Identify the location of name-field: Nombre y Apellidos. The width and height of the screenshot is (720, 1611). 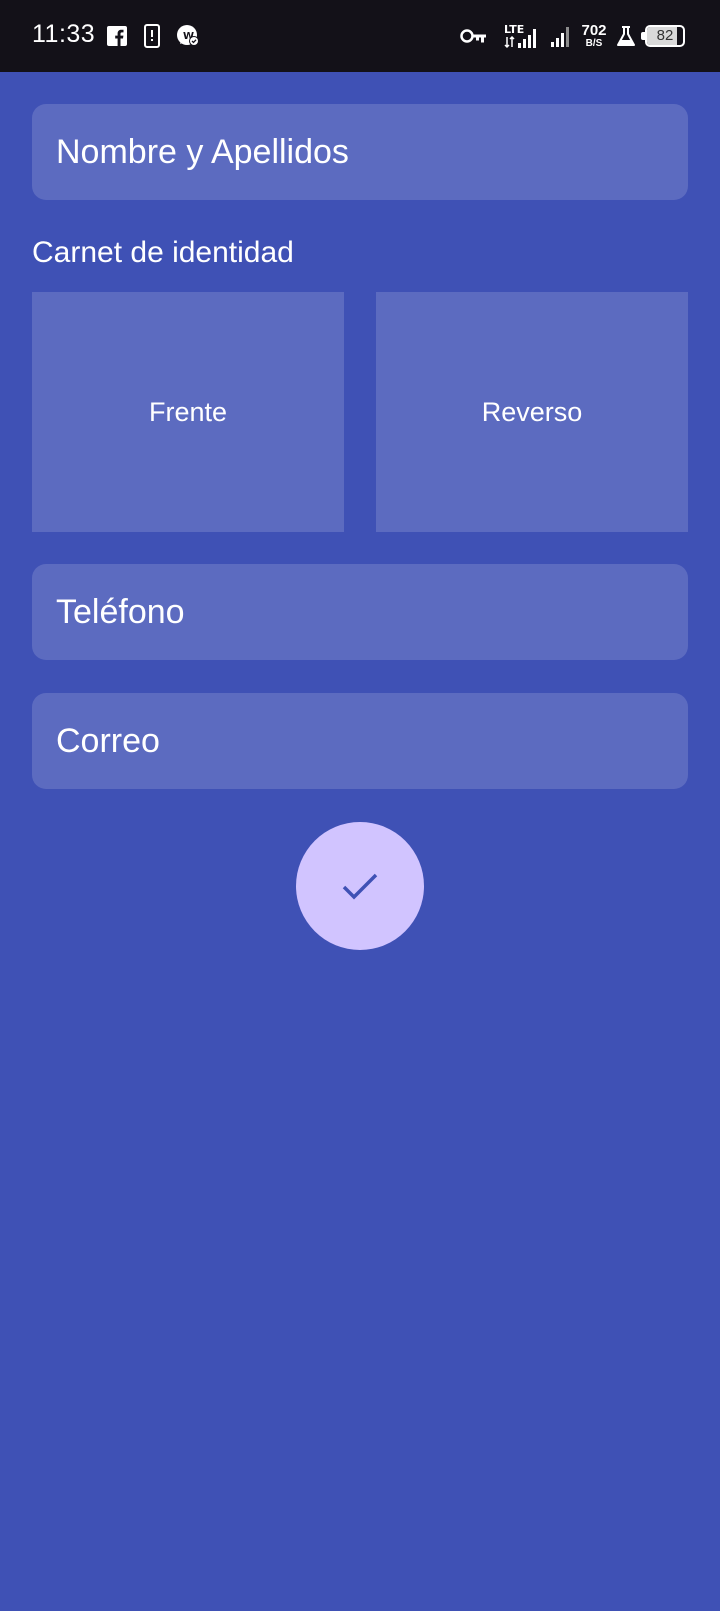
(360, 152).